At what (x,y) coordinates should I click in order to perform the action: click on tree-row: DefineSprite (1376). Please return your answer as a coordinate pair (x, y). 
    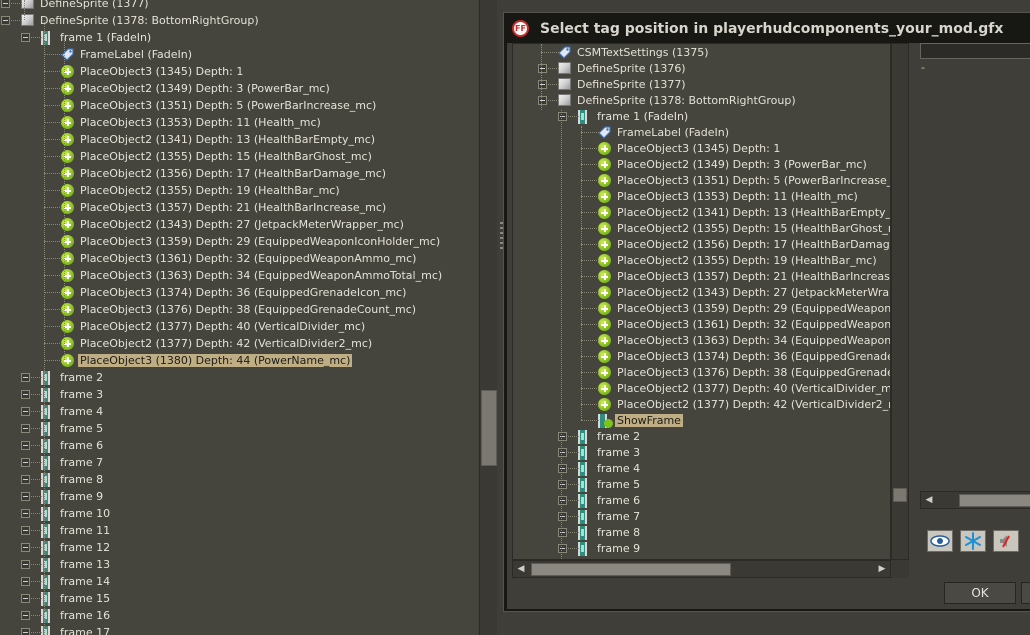
    Looking at the image, I should click on (623, 68).